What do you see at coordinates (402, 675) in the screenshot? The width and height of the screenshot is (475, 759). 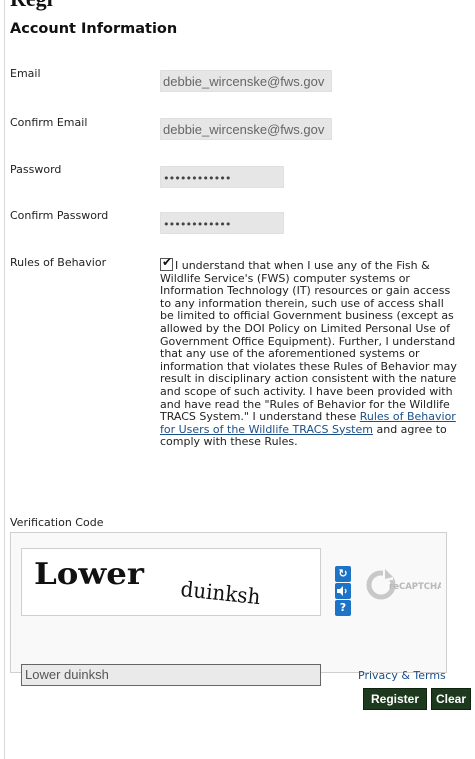 I see `privacy-terms-link: Privacy & Terms` at bounding box center [402, 675].